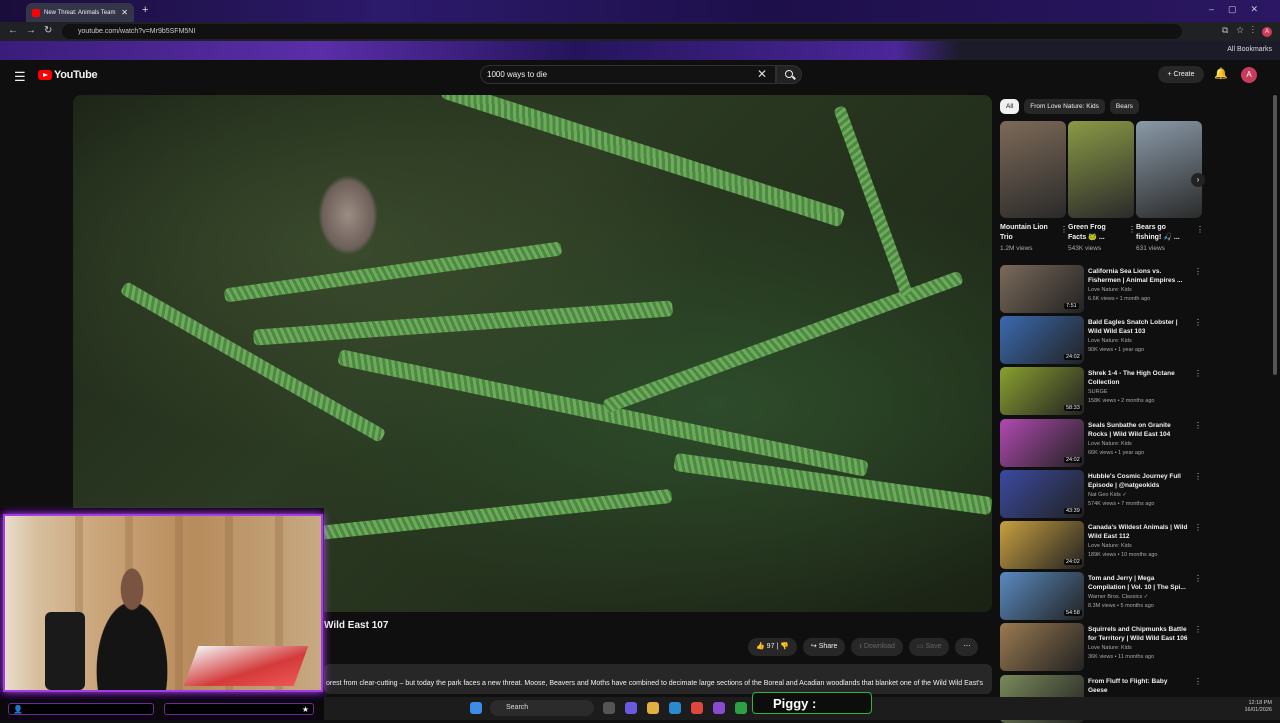 Image resolution: width=1280 pixels, height=723 pixels. Describe the element at coordinates (1028, 233) in the screenshot. I see `short-title: Mountain Lion Trio` at that location.